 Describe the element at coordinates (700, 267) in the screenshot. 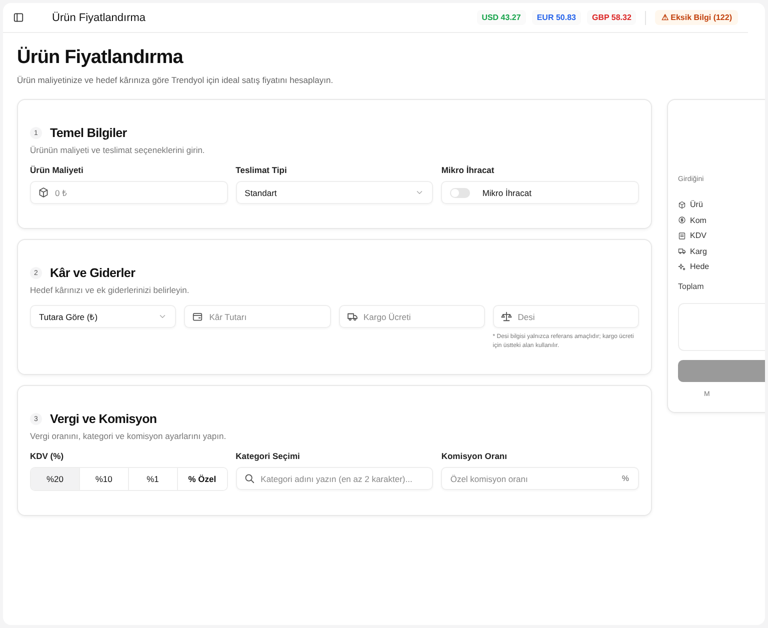

I see `summary-item-label: Hede` at that location.